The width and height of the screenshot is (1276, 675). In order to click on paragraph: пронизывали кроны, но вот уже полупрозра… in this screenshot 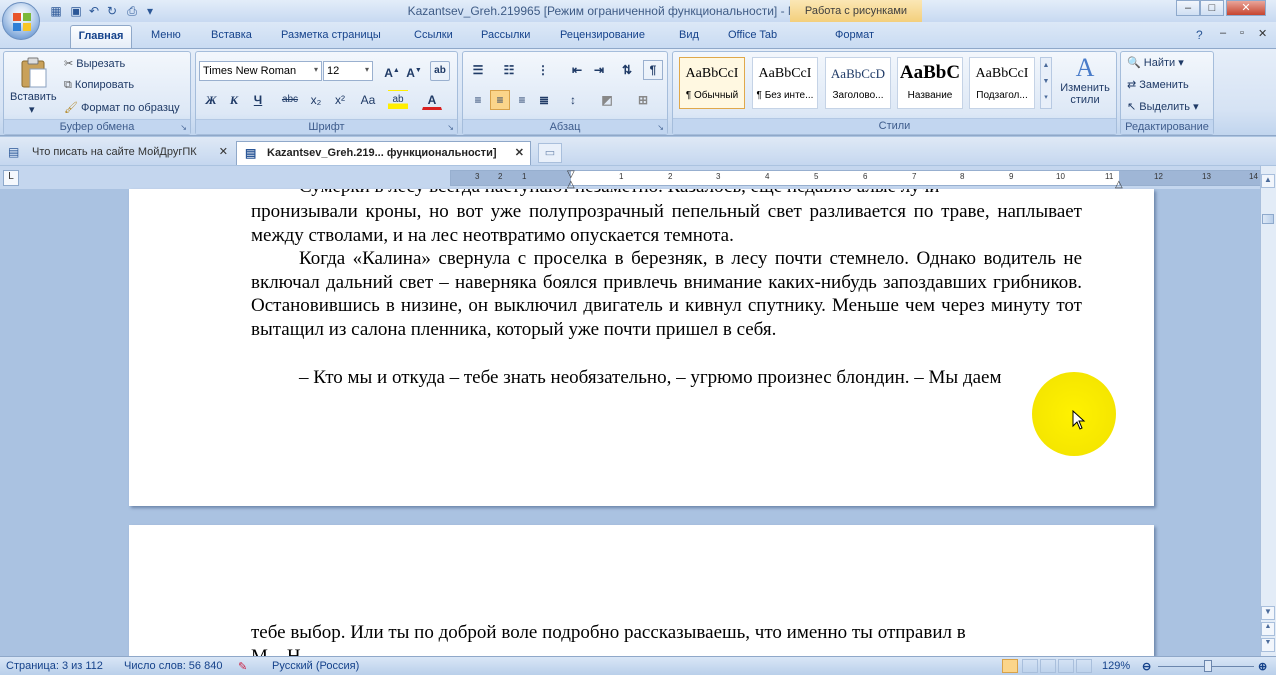, I will do `click(666, 223)`.